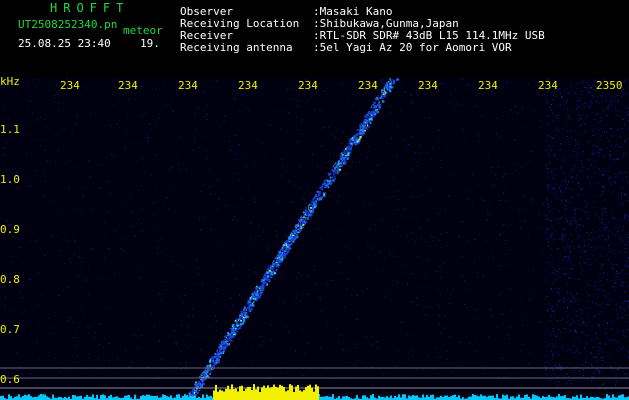  Describe the element at coordinates (236, 47) in the screenshot. I see `info-label-antenna: Receiving antenna` at that location.